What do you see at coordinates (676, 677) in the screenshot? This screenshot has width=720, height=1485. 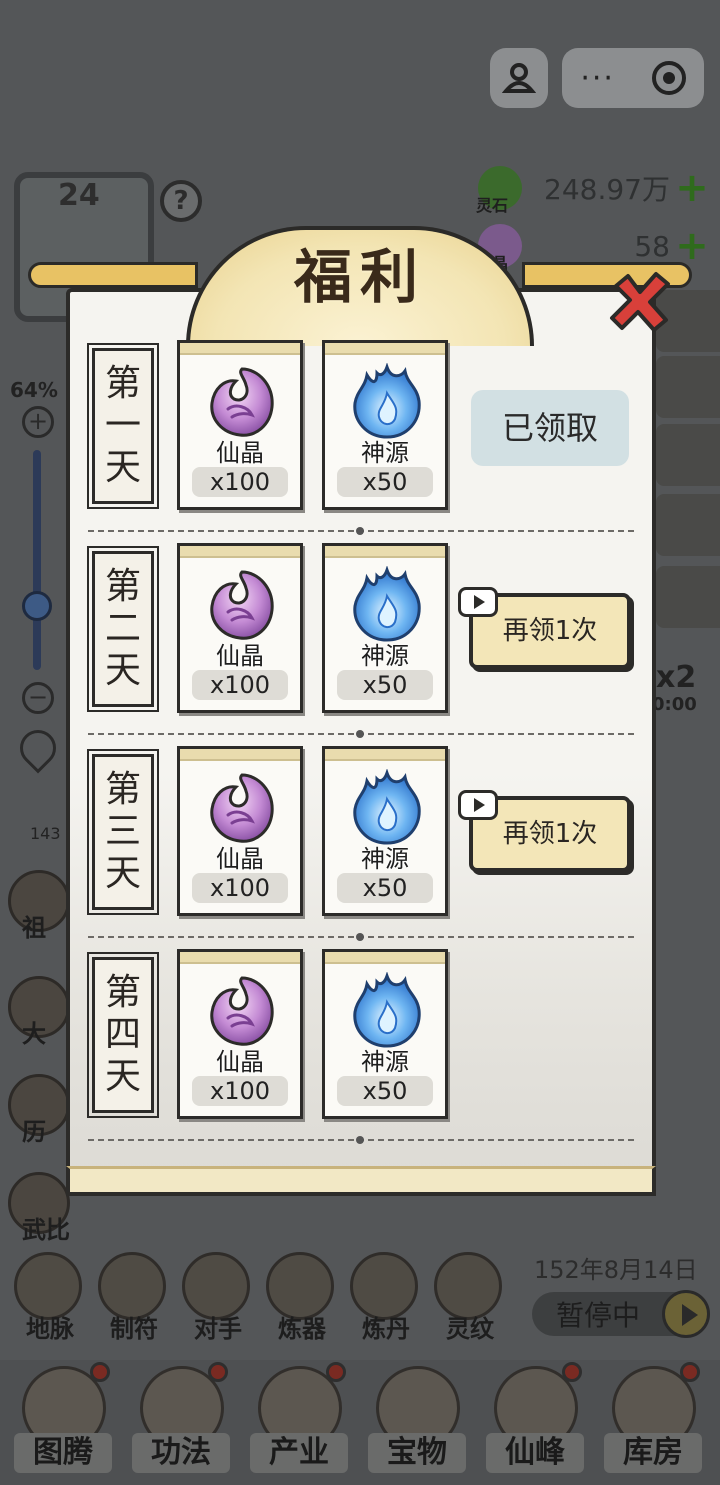 I see `speed-multiplier: x2` at bounding box center [676, 677].